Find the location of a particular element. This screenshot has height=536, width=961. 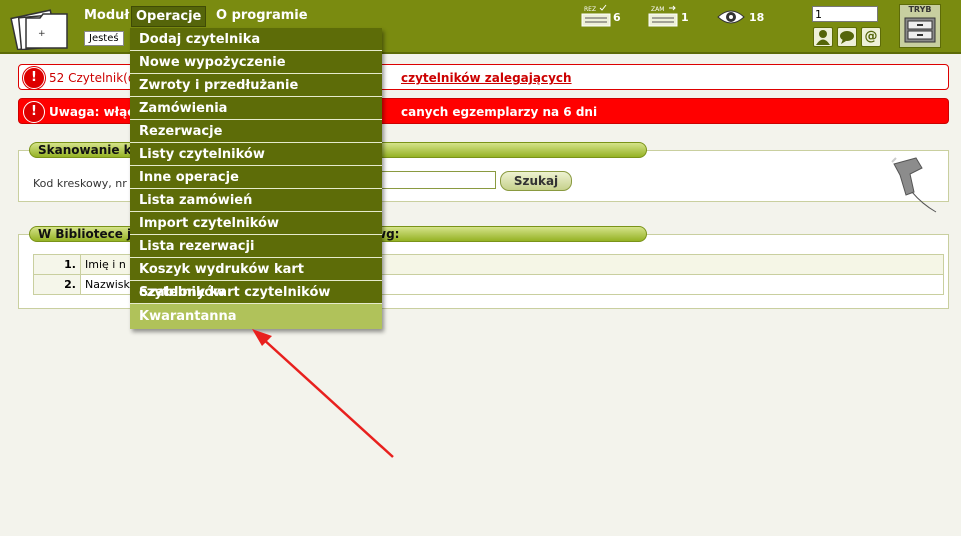

menu-item-kwarantanna: Kwarantanna is located at coordinates (256, 316).